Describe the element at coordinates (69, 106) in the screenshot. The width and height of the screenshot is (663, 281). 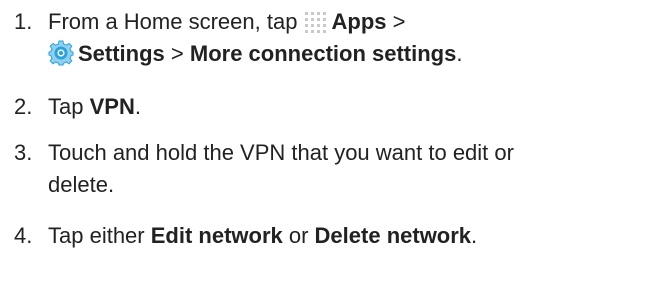
I see `step-prefix-text: Tap` at that location.